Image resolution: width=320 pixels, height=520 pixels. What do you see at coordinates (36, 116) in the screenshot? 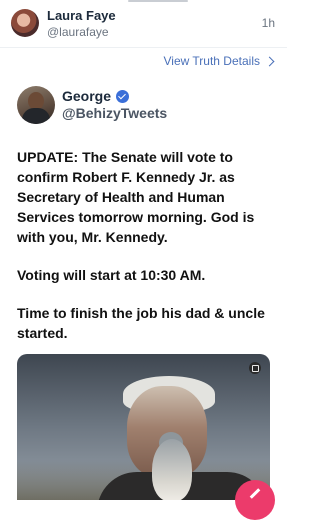
I see `avatar-body-shape` at bounding box center [36, 116].